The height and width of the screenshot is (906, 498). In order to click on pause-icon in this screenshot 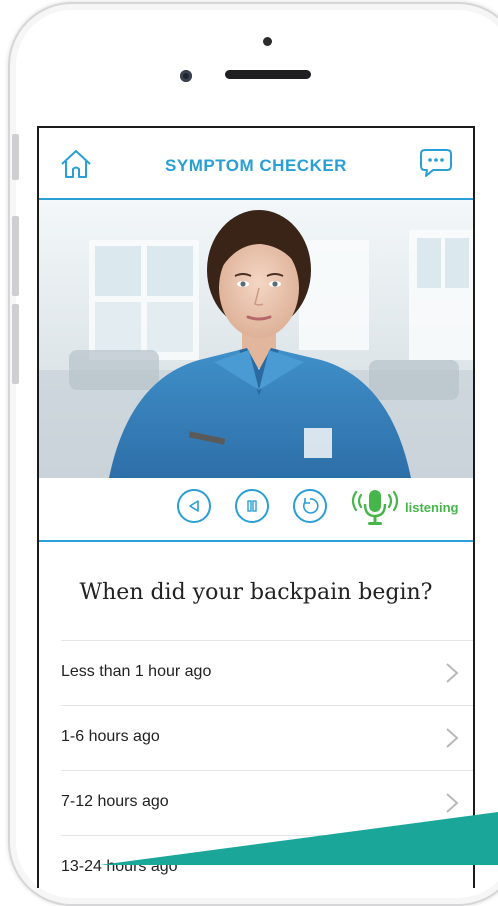, I will do `click(252, 506)`.